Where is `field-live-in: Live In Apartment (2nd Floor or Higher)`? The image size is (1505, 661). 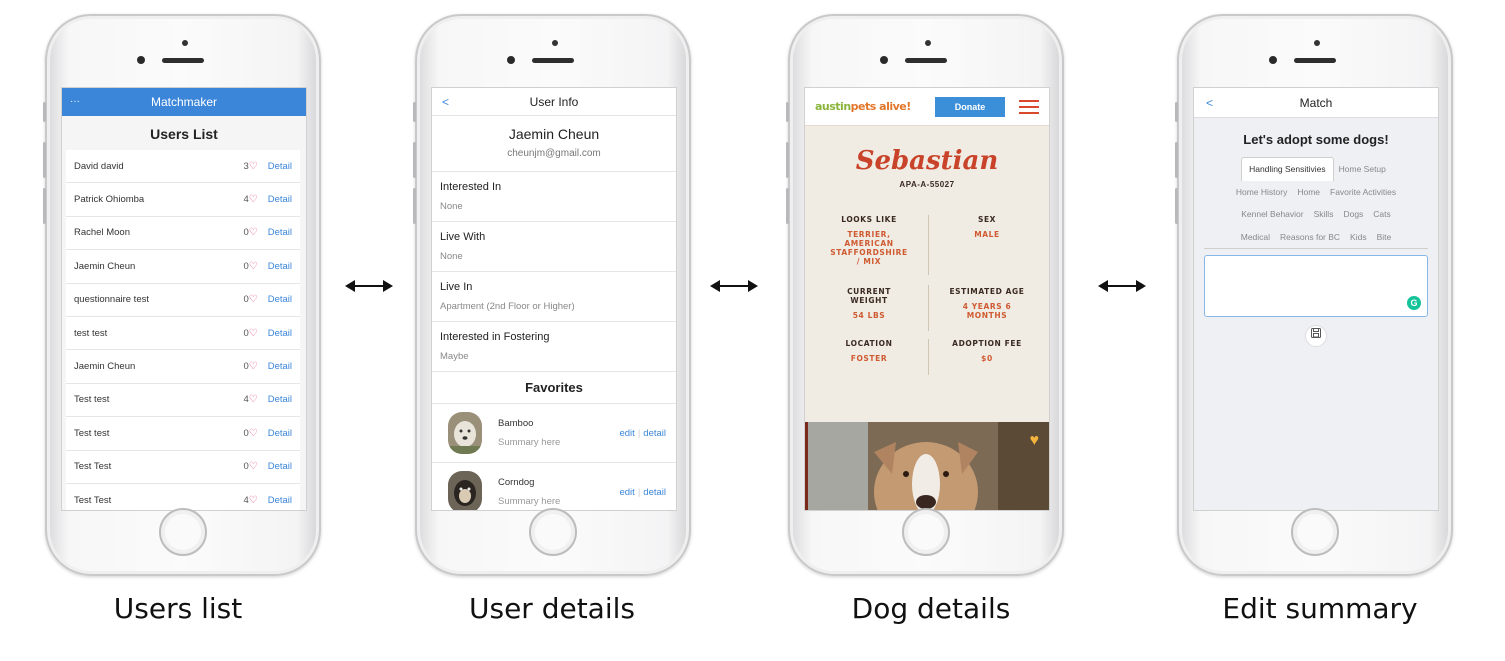 field-live-in: Live In Apartment (2nd Floor or Higher) is located at coordinates (554, 297).